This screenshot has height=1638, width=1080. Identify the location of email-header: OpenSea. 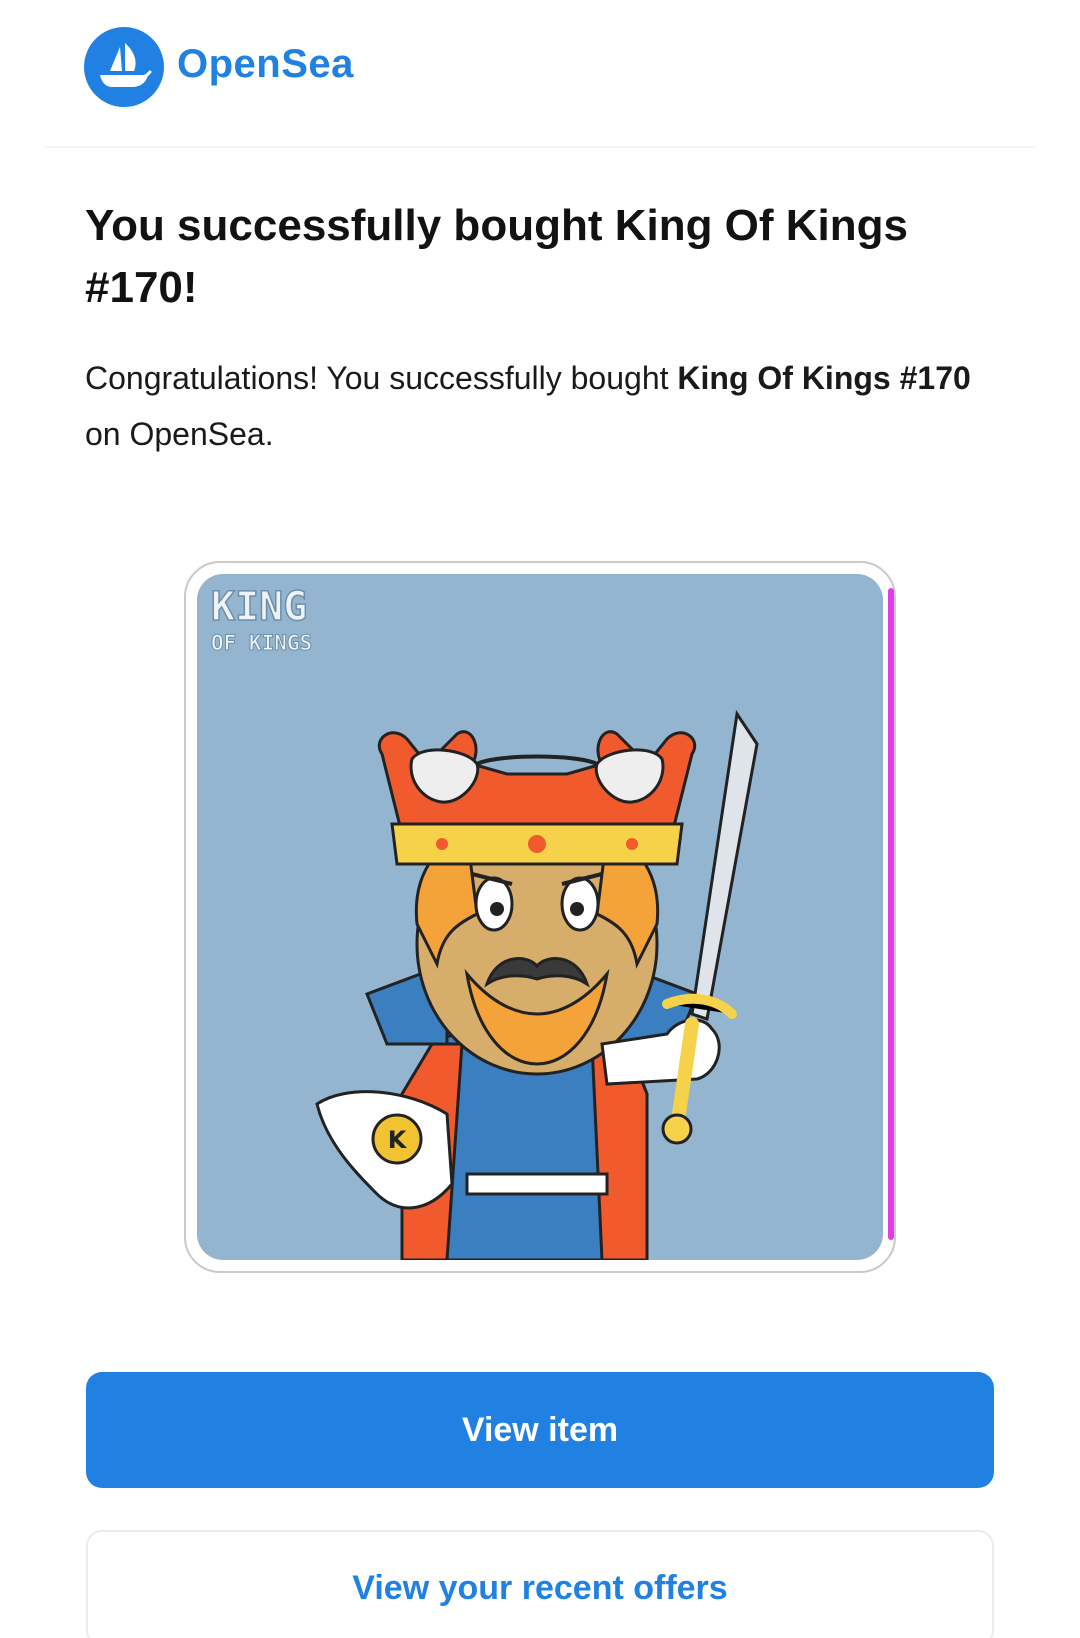
(540, 73).